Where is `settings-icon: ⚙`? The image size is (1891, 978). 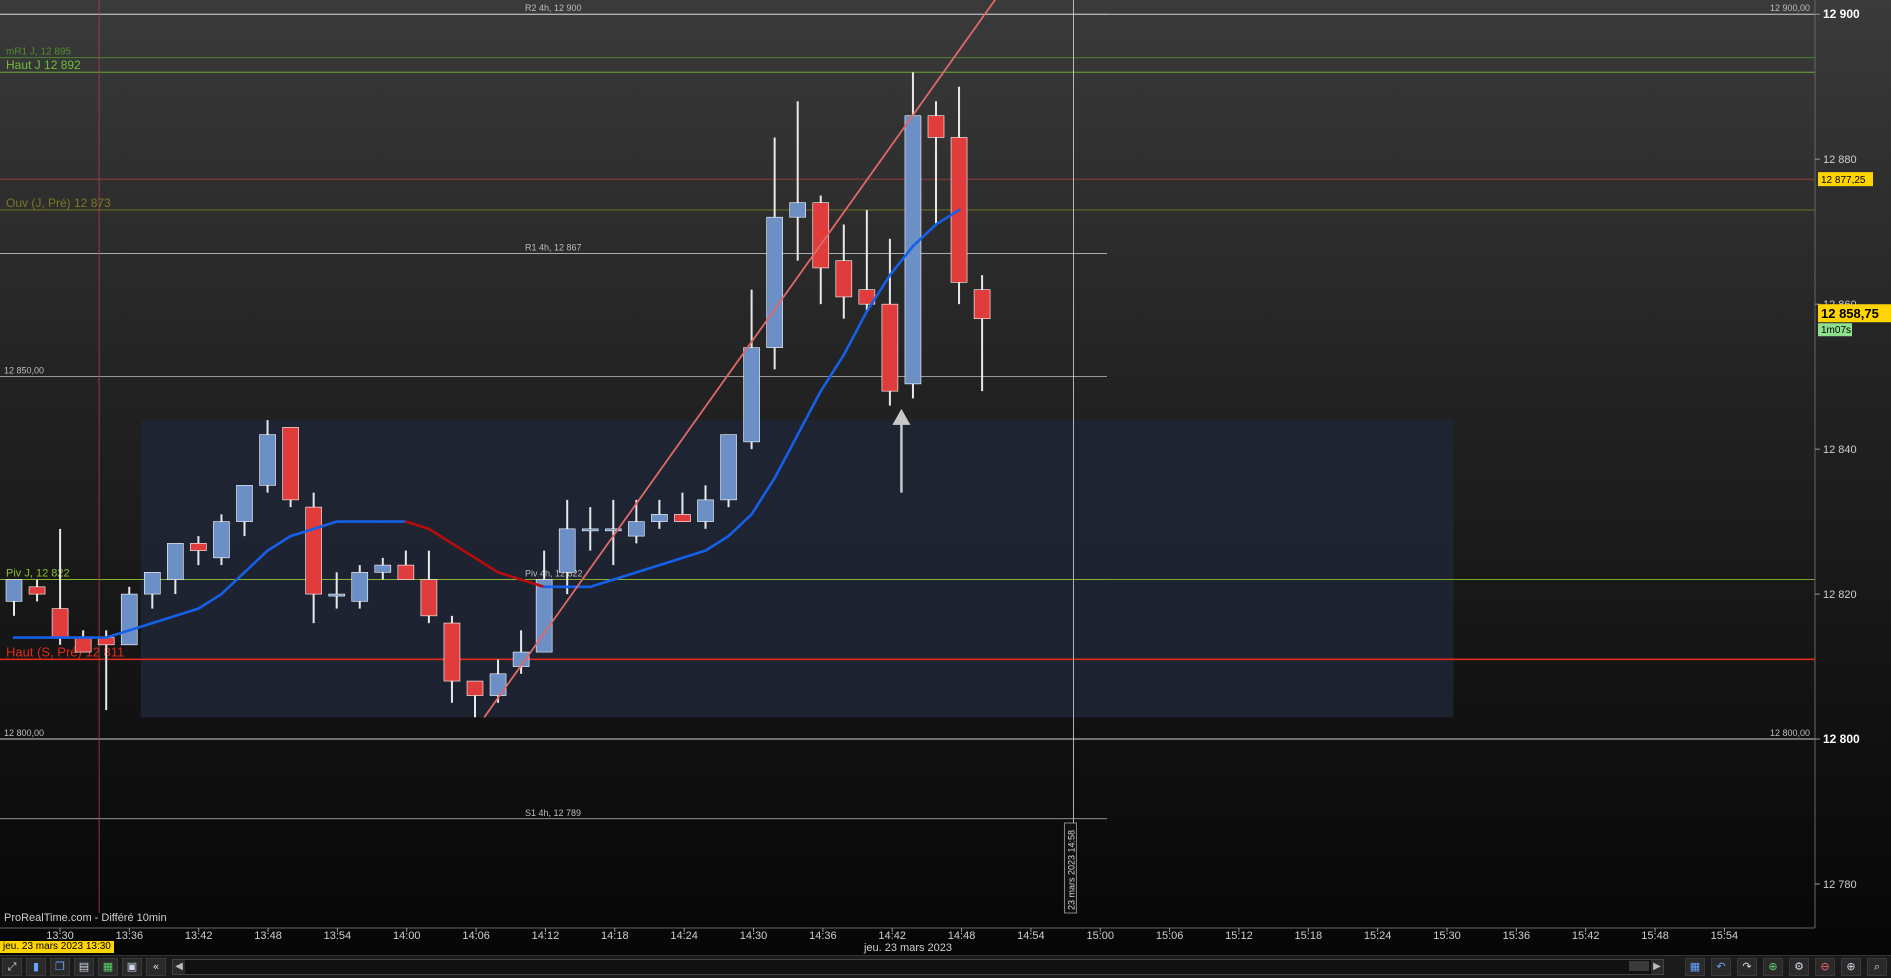
settings-icon: ⚙ is located at coordinates (1799, 967).